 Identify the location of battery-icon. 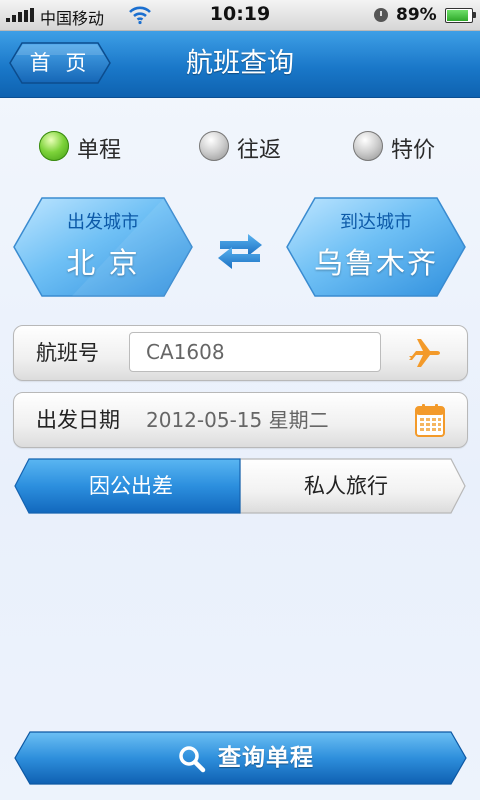
(460, 15).